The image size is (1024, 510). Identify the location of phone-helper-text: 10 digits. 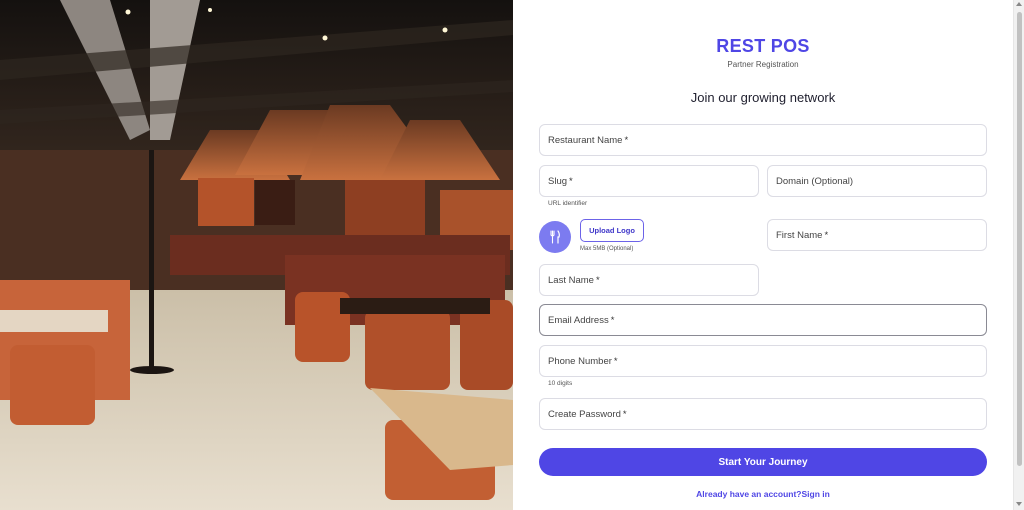
(560, 383).